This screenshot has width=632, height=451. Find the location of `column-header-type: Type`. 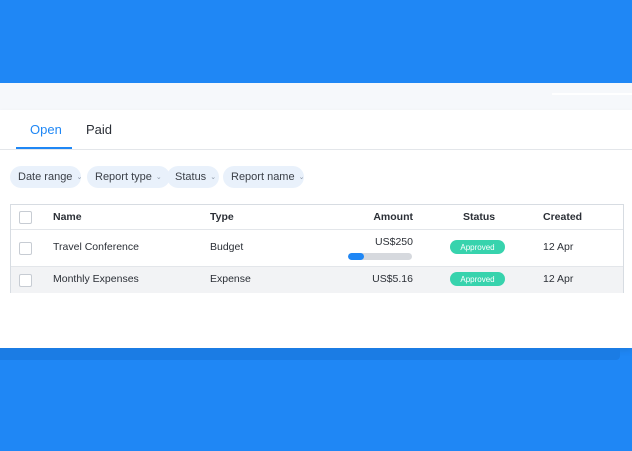

column-header-type: Type is located at coordinates (222, 217).